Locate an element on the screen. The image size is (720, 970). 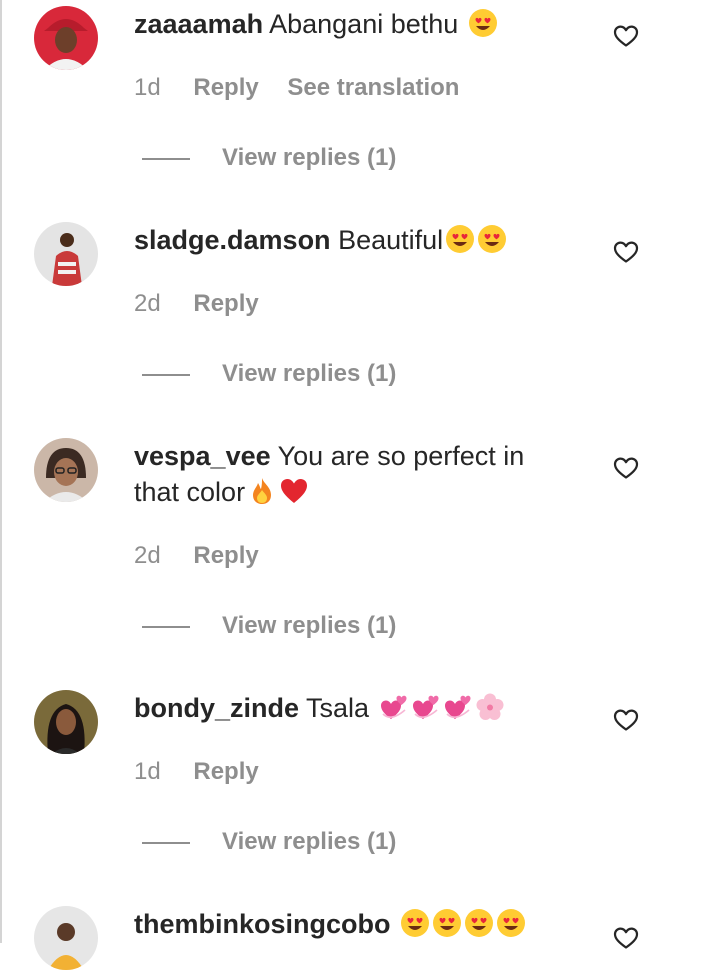
comment-text: bondy_zinde Tsala is located at coordinates (344, 708).